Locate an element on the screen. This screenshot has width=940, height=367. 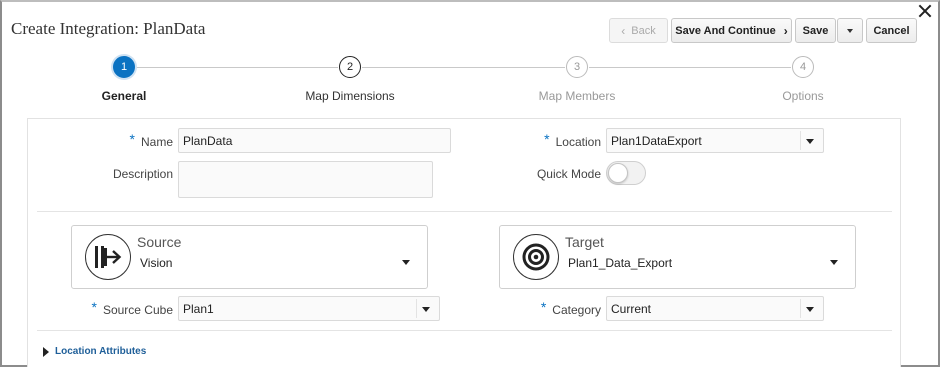
name-label: * Name is located at coordinates (151, 140).